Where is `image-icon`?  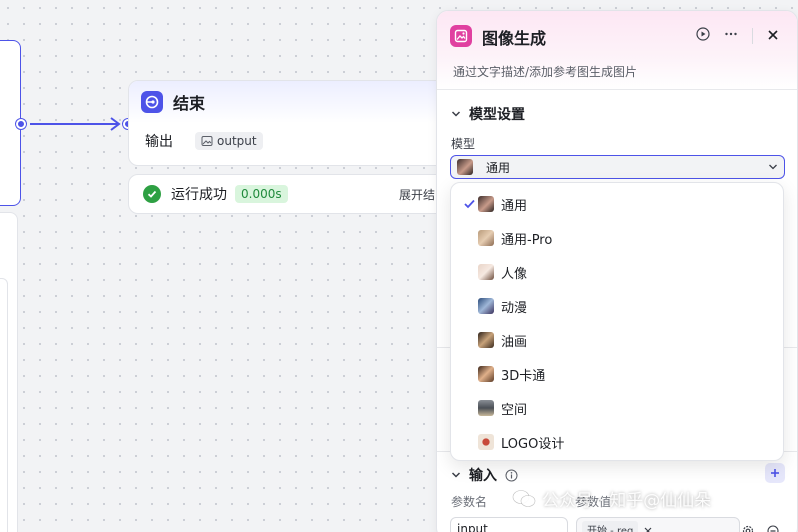 image-icon is located at coordinates (207, 141).